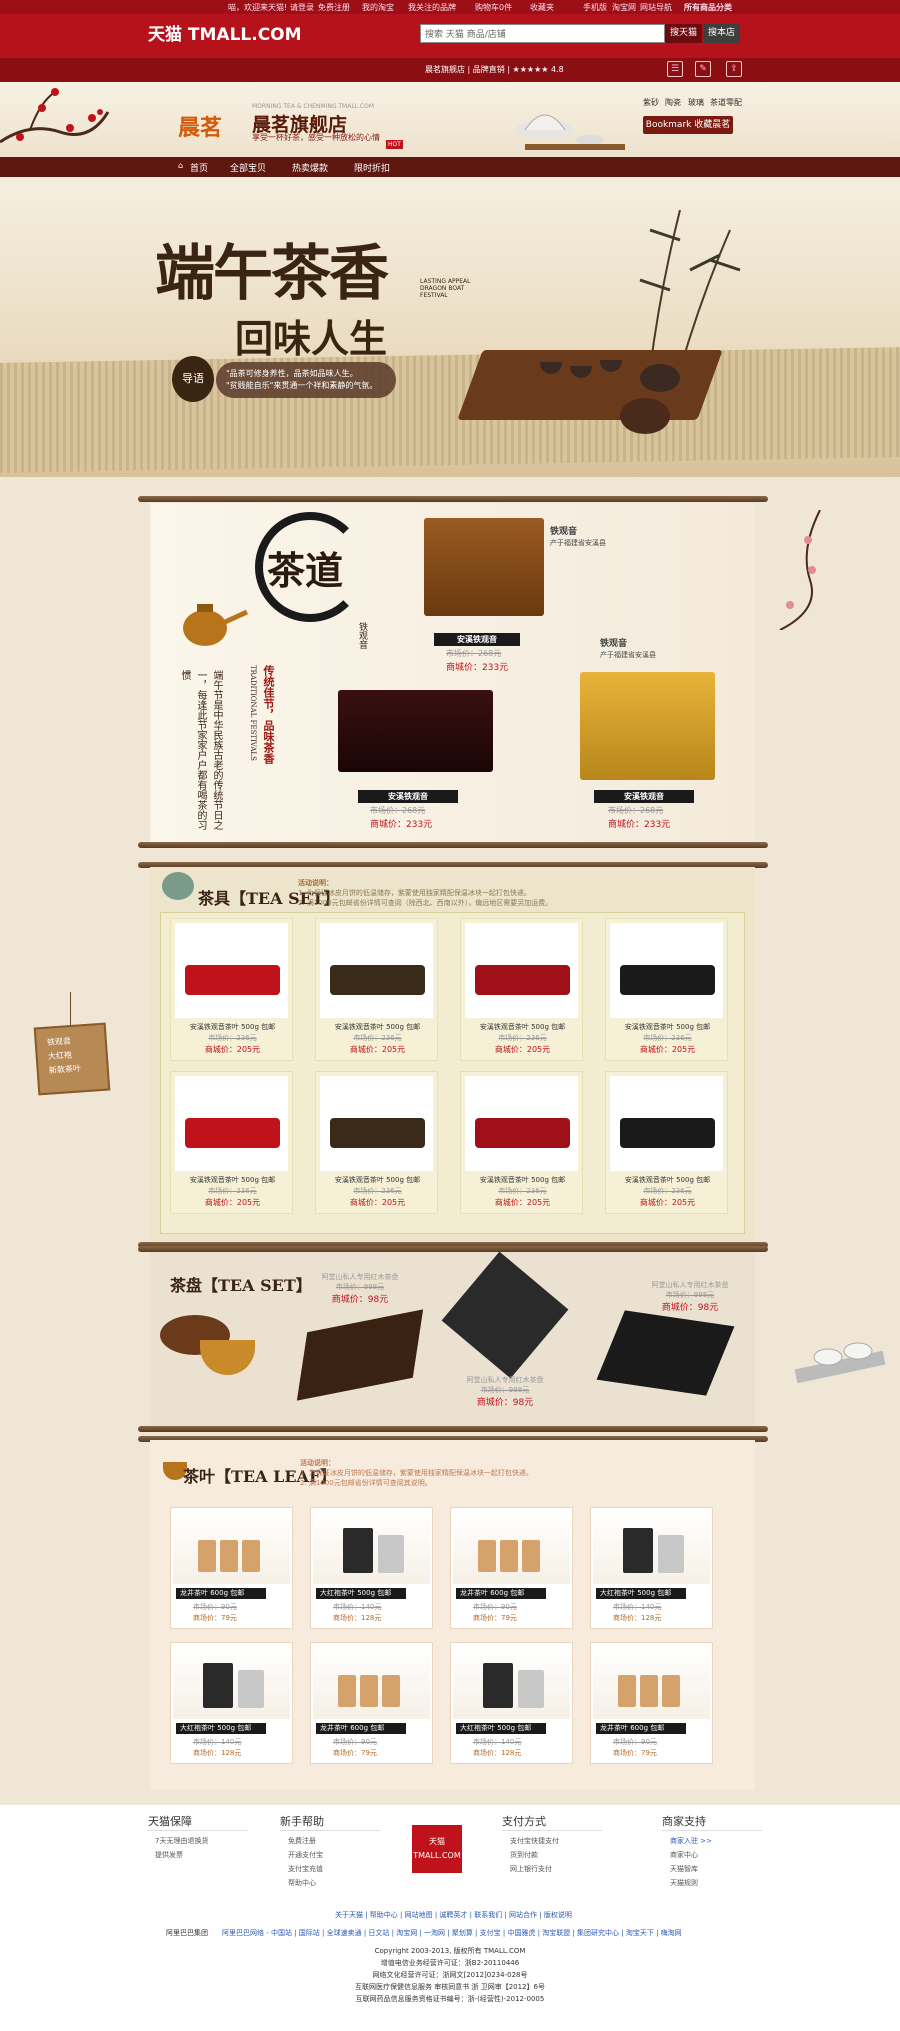  I want to click on fav-brand-link: 我关注的品牌, so click(432, 7).